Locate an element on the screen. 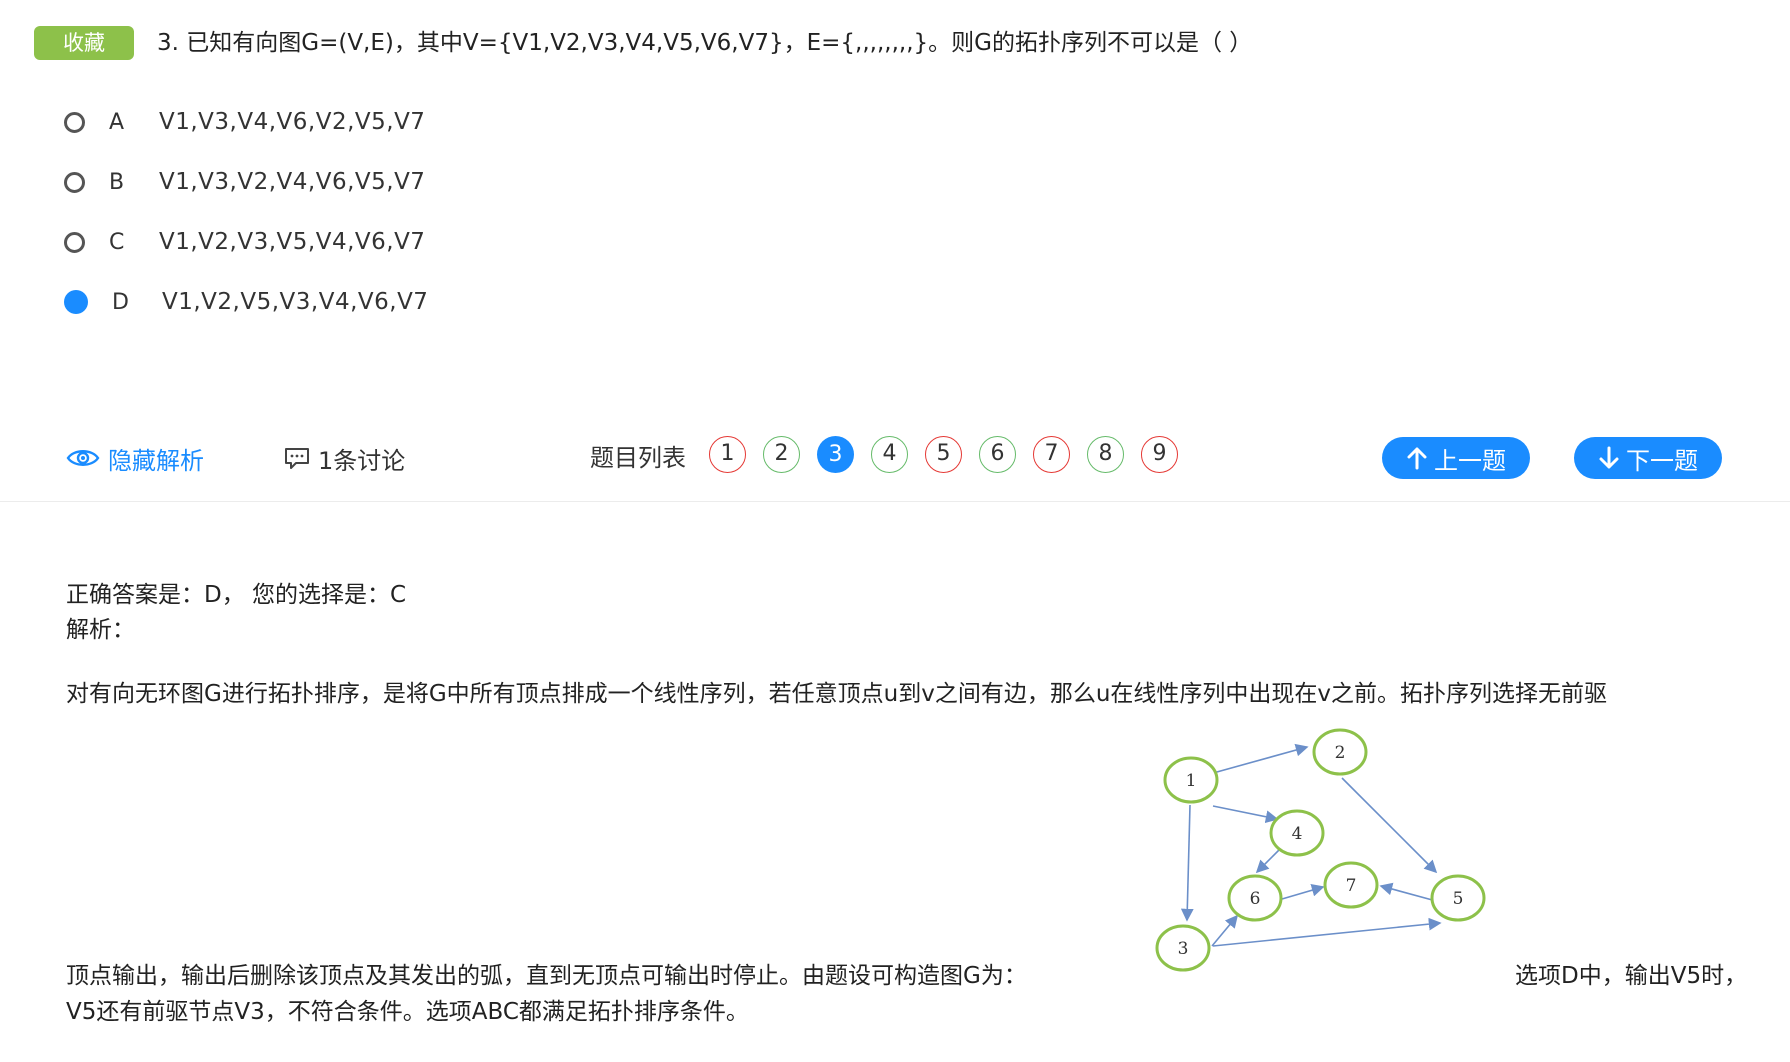 The image size is (1790, 1062). option-a: A V1,V3,V4,V6,V2,V5,V7 is located at coordinates (244, 122).